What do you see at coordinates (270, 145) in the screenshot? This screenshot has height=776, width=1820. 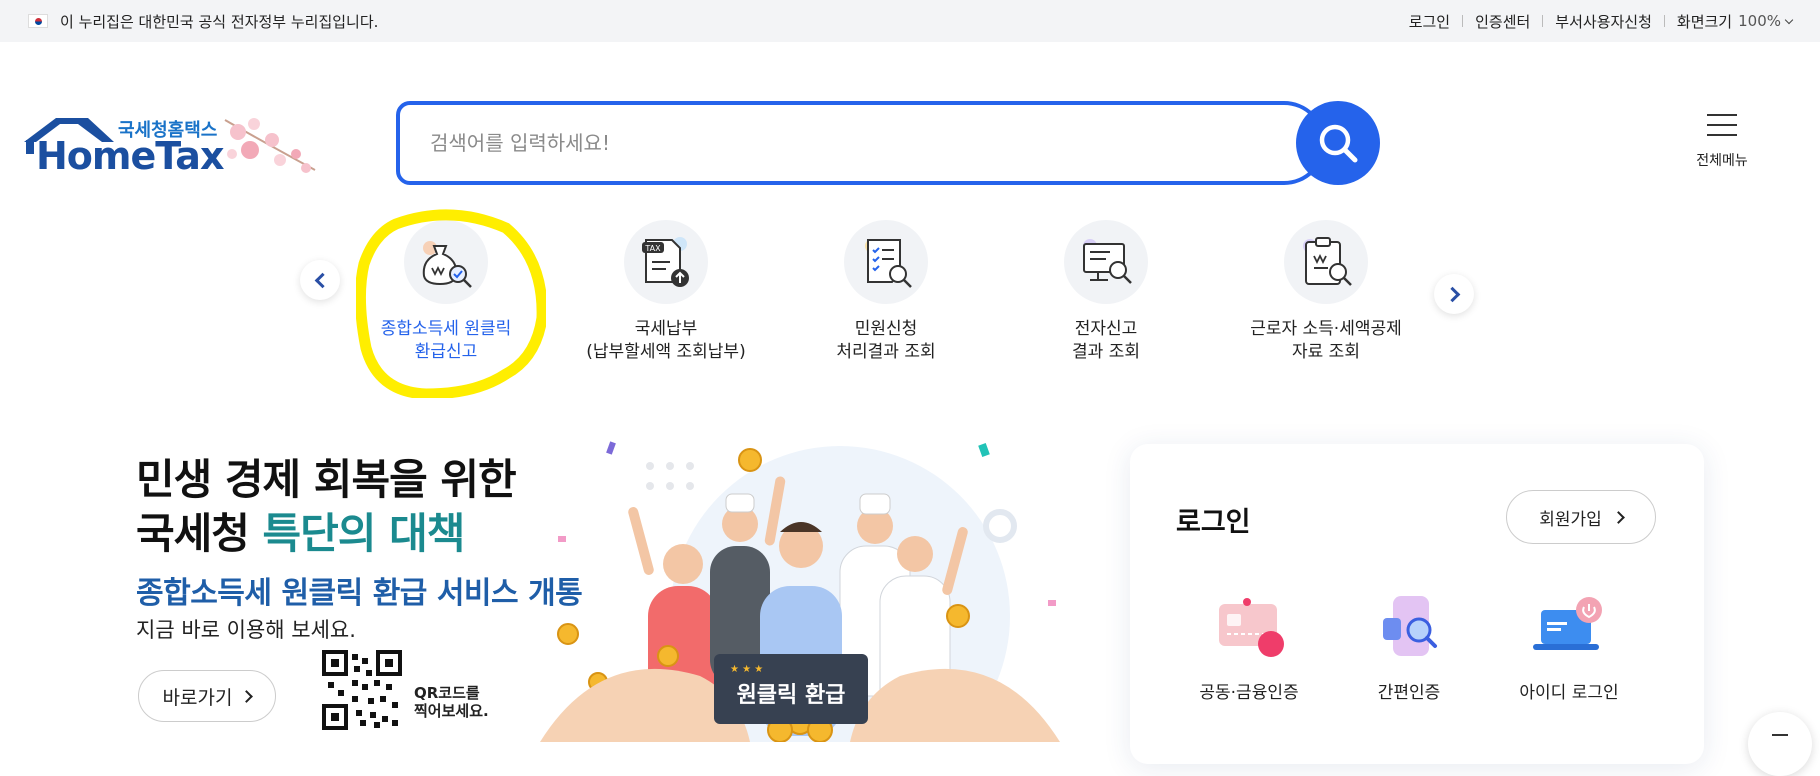 I see `cherry-blossom-icon` at bounding box center [270, 145].